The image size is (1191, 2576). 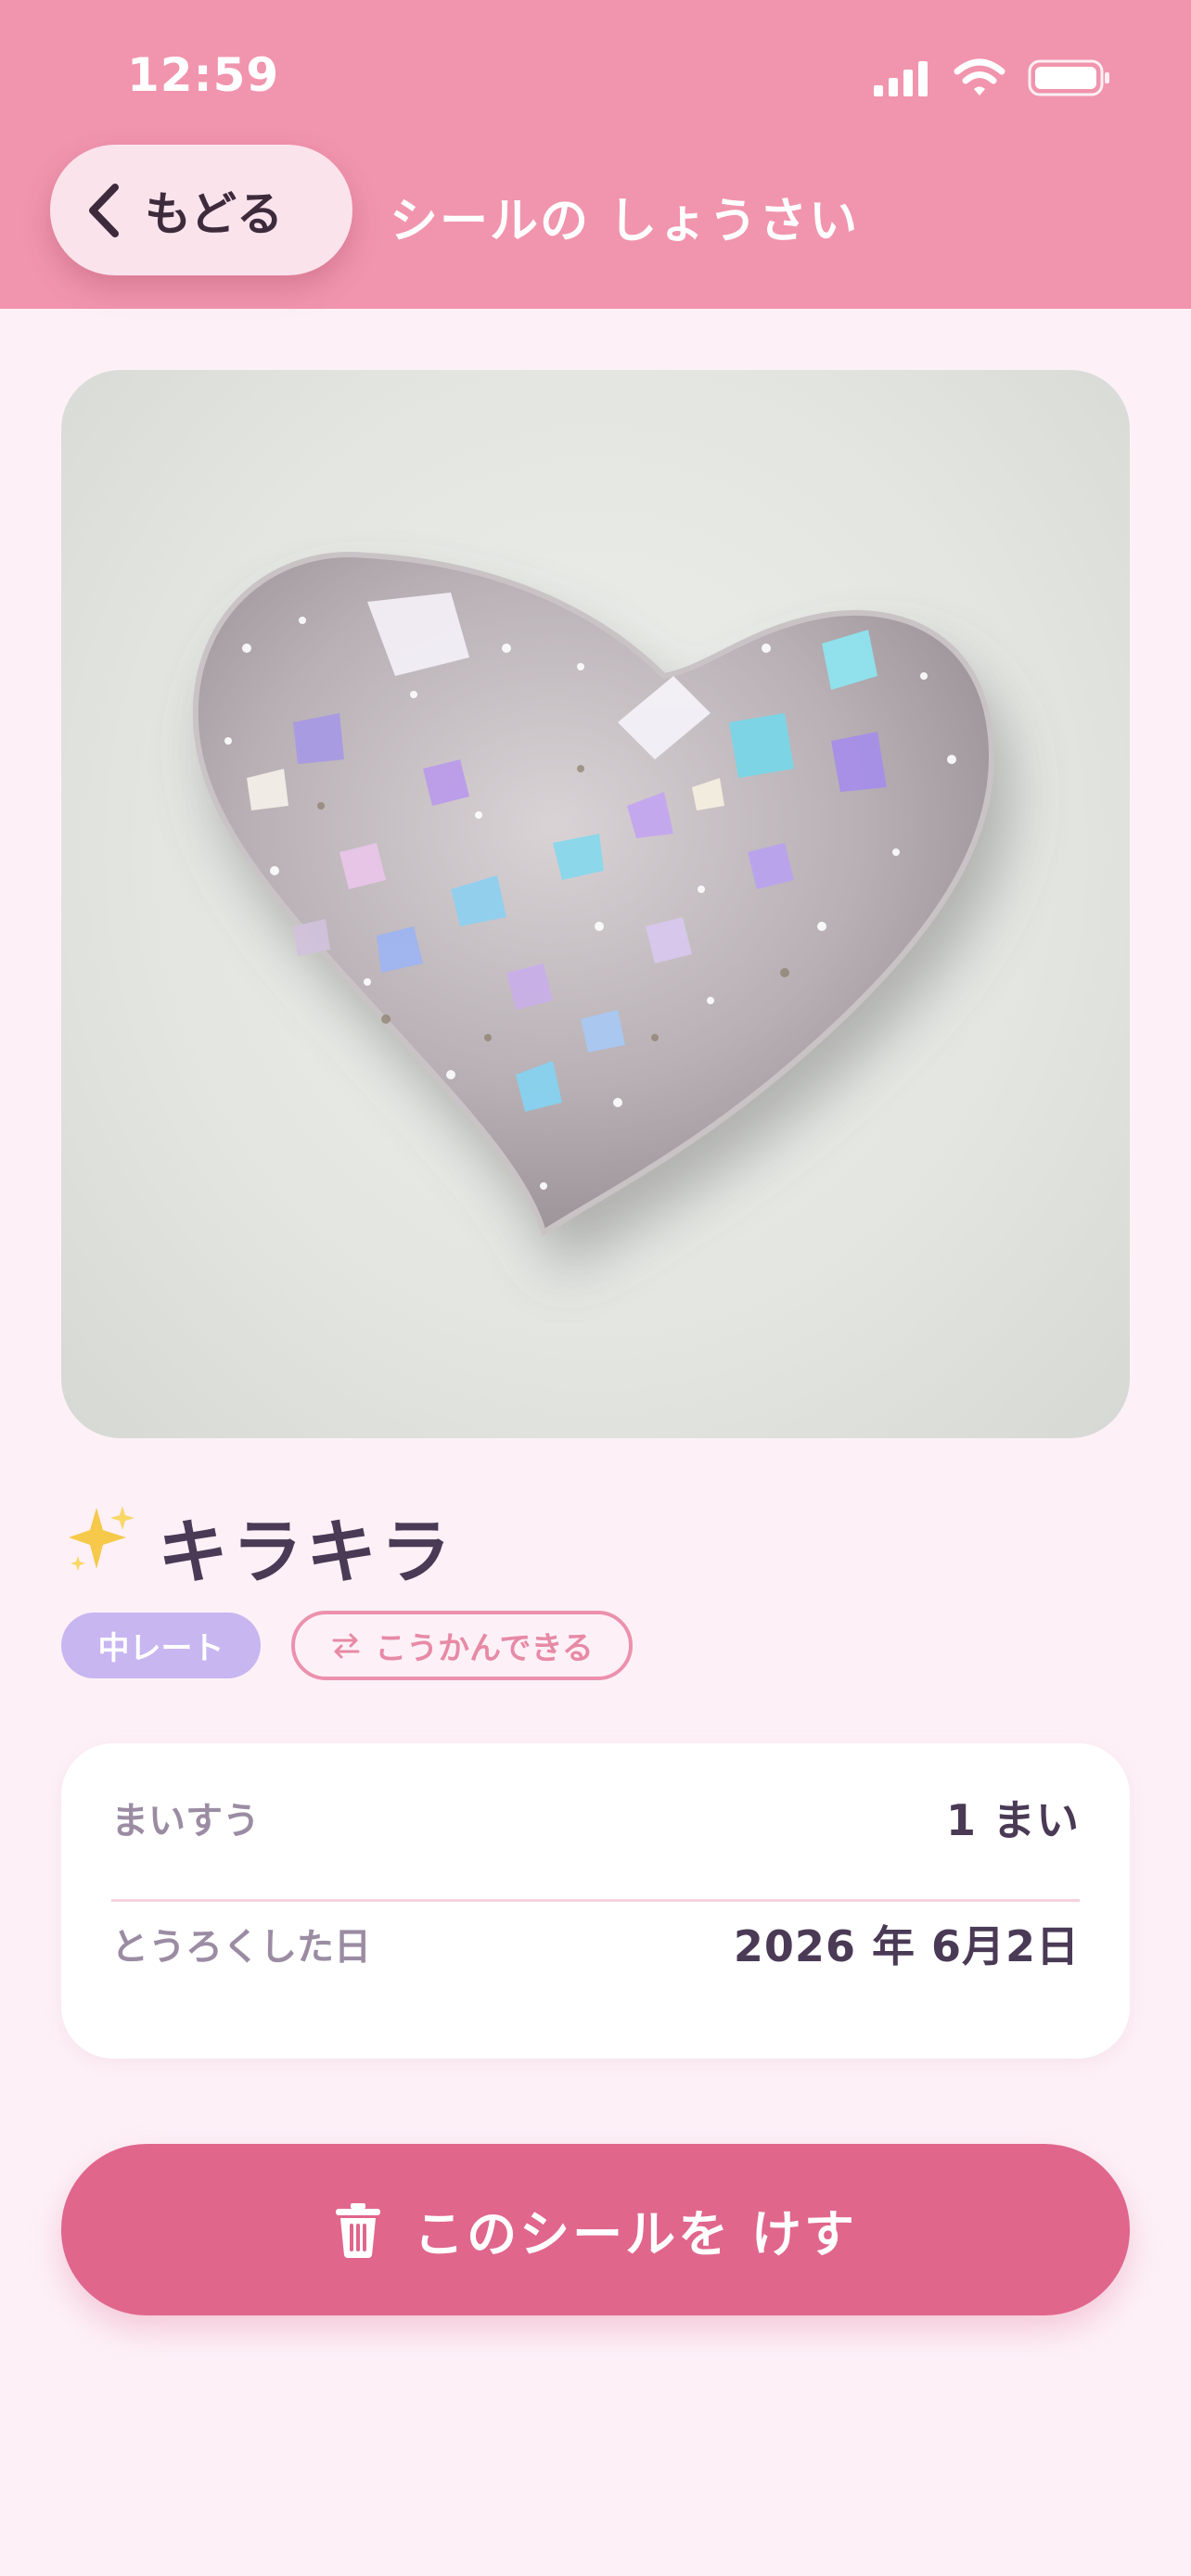 What do you see at coordinates (185, 1821) in the screenshot?
I see `quantity-label: まいすう` at bounding box center [185, 1821].